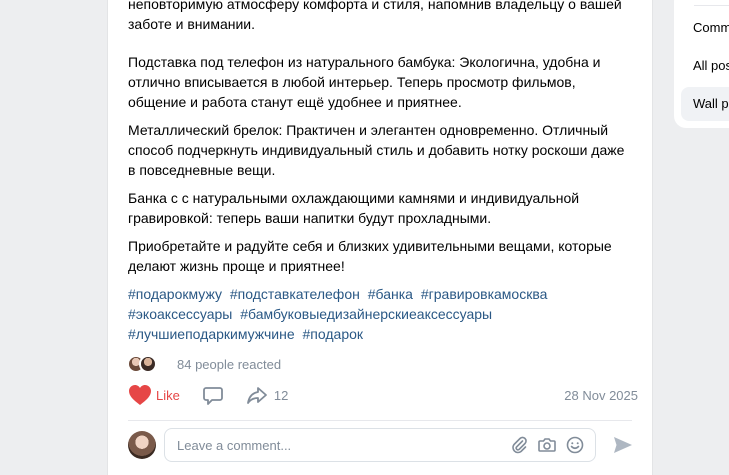  Describe the element at coordinates (180, 314) in the screenshot. I see `hashtag-link: #экоаксессуары` at that location.